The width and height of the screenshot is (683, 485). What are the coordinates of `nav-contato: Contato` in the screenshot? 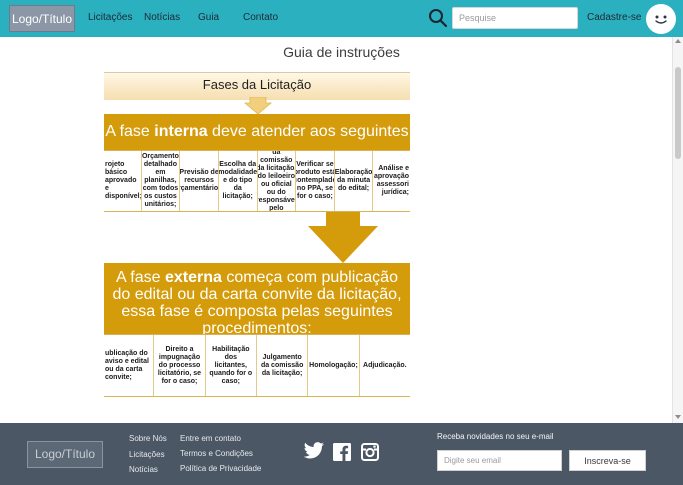 It's located at (260, 17).